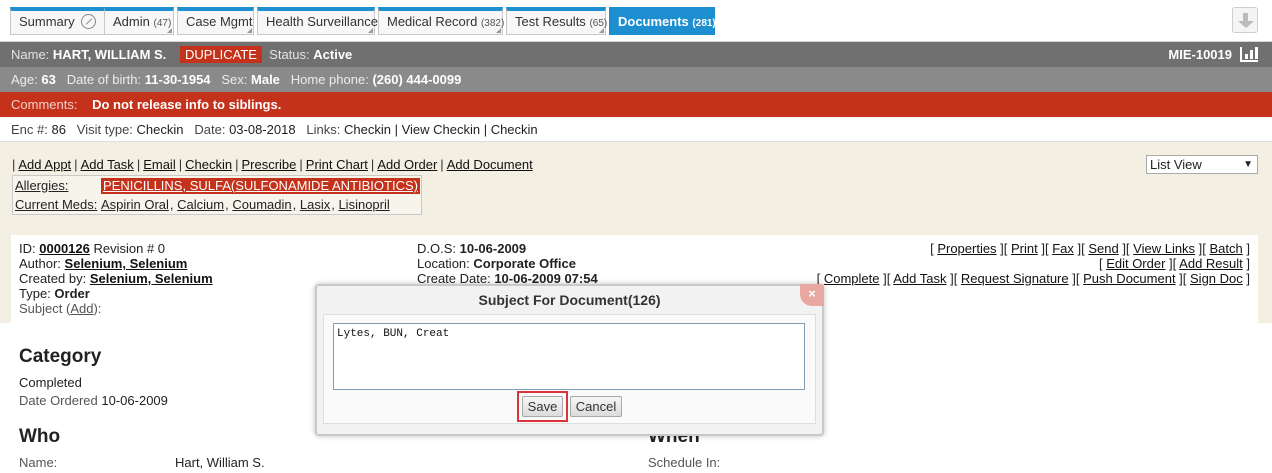 The image size is (1272, 473). What do you see at coordinates (1245, 20) in the screenshot?
I see `download-arrow-icon` at bounding box center [1245, 20].